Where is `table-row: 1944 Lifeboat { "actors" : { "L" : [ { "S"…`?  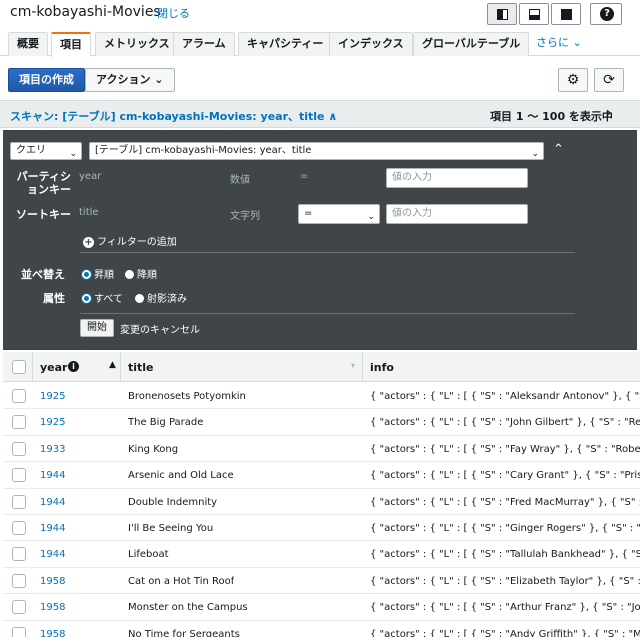 table-row: 1944 Lifeboat { "actors" : { "L" : [ { "S"… is located at coordinates (321, 554).